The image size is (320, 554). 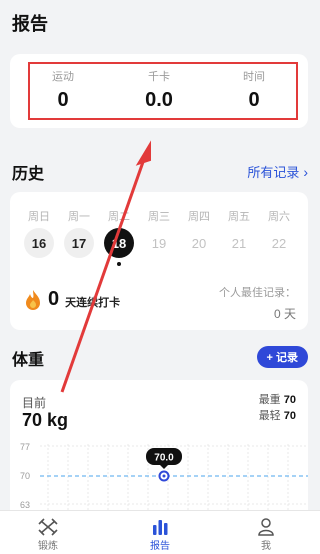 I want to click on stat-label: 运动, so click(x=63, y=77).